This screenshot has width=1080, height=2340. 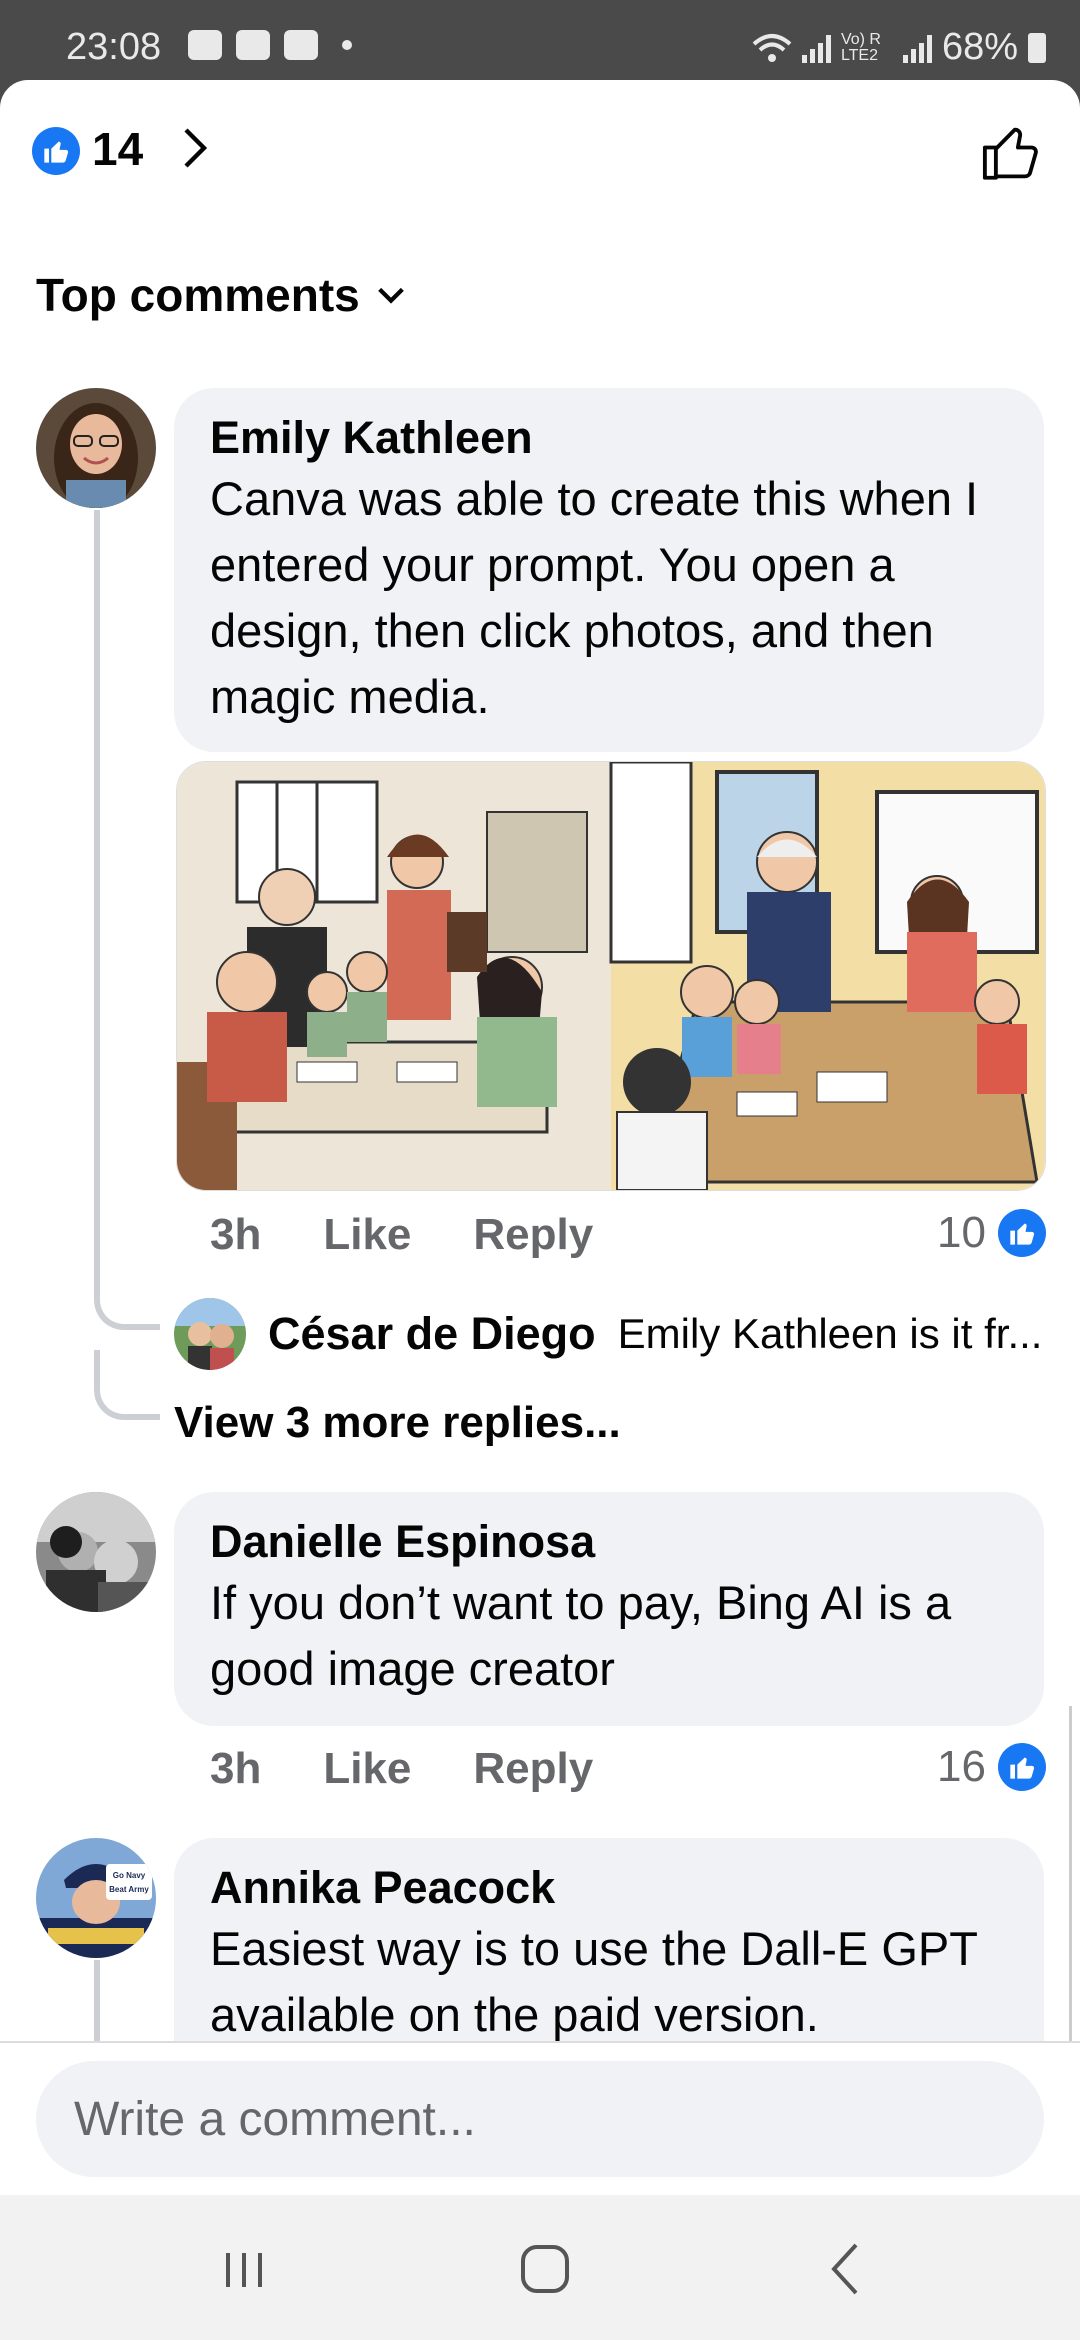 I want to click on comment-author: Emily Kathleen, so click(x=609, y=438).